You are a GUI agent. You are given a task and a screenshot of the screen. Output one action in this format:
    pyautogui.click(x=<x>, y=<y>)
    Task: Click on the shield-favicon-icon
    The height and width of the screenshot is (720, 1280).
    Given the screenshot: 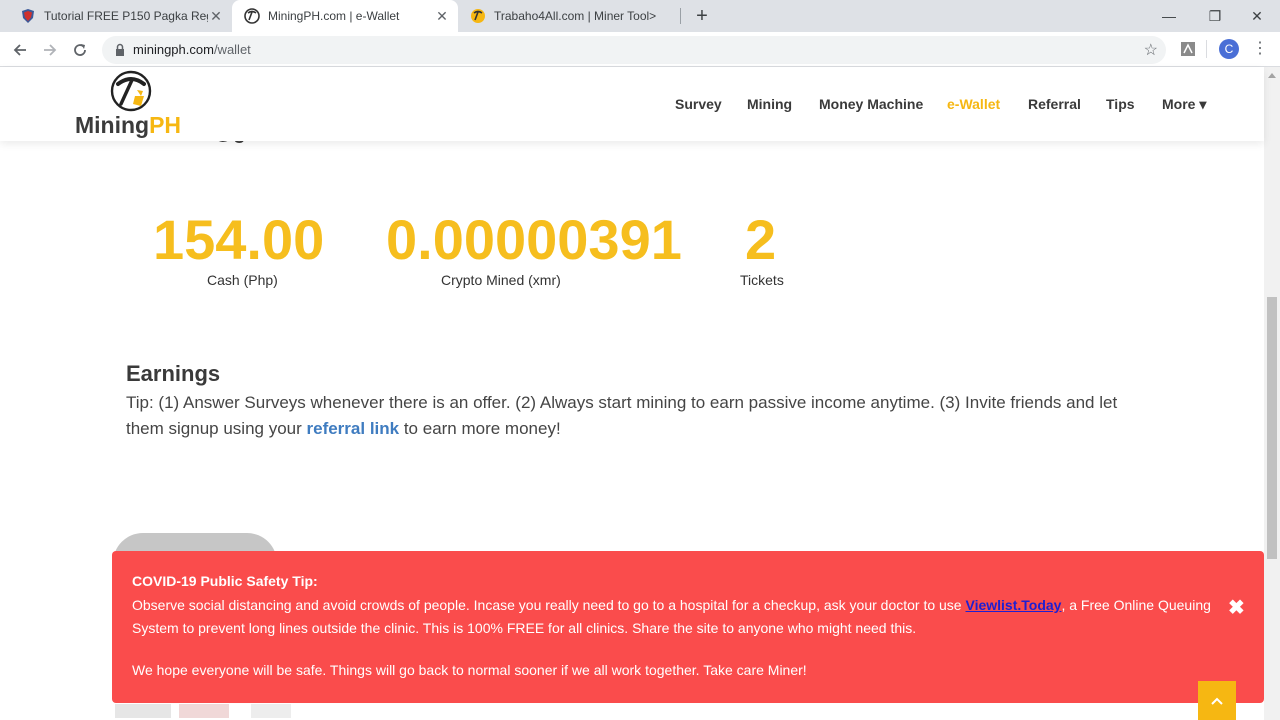 What is the action you would take?
    pyautogui.click(x=28, y=16)
    